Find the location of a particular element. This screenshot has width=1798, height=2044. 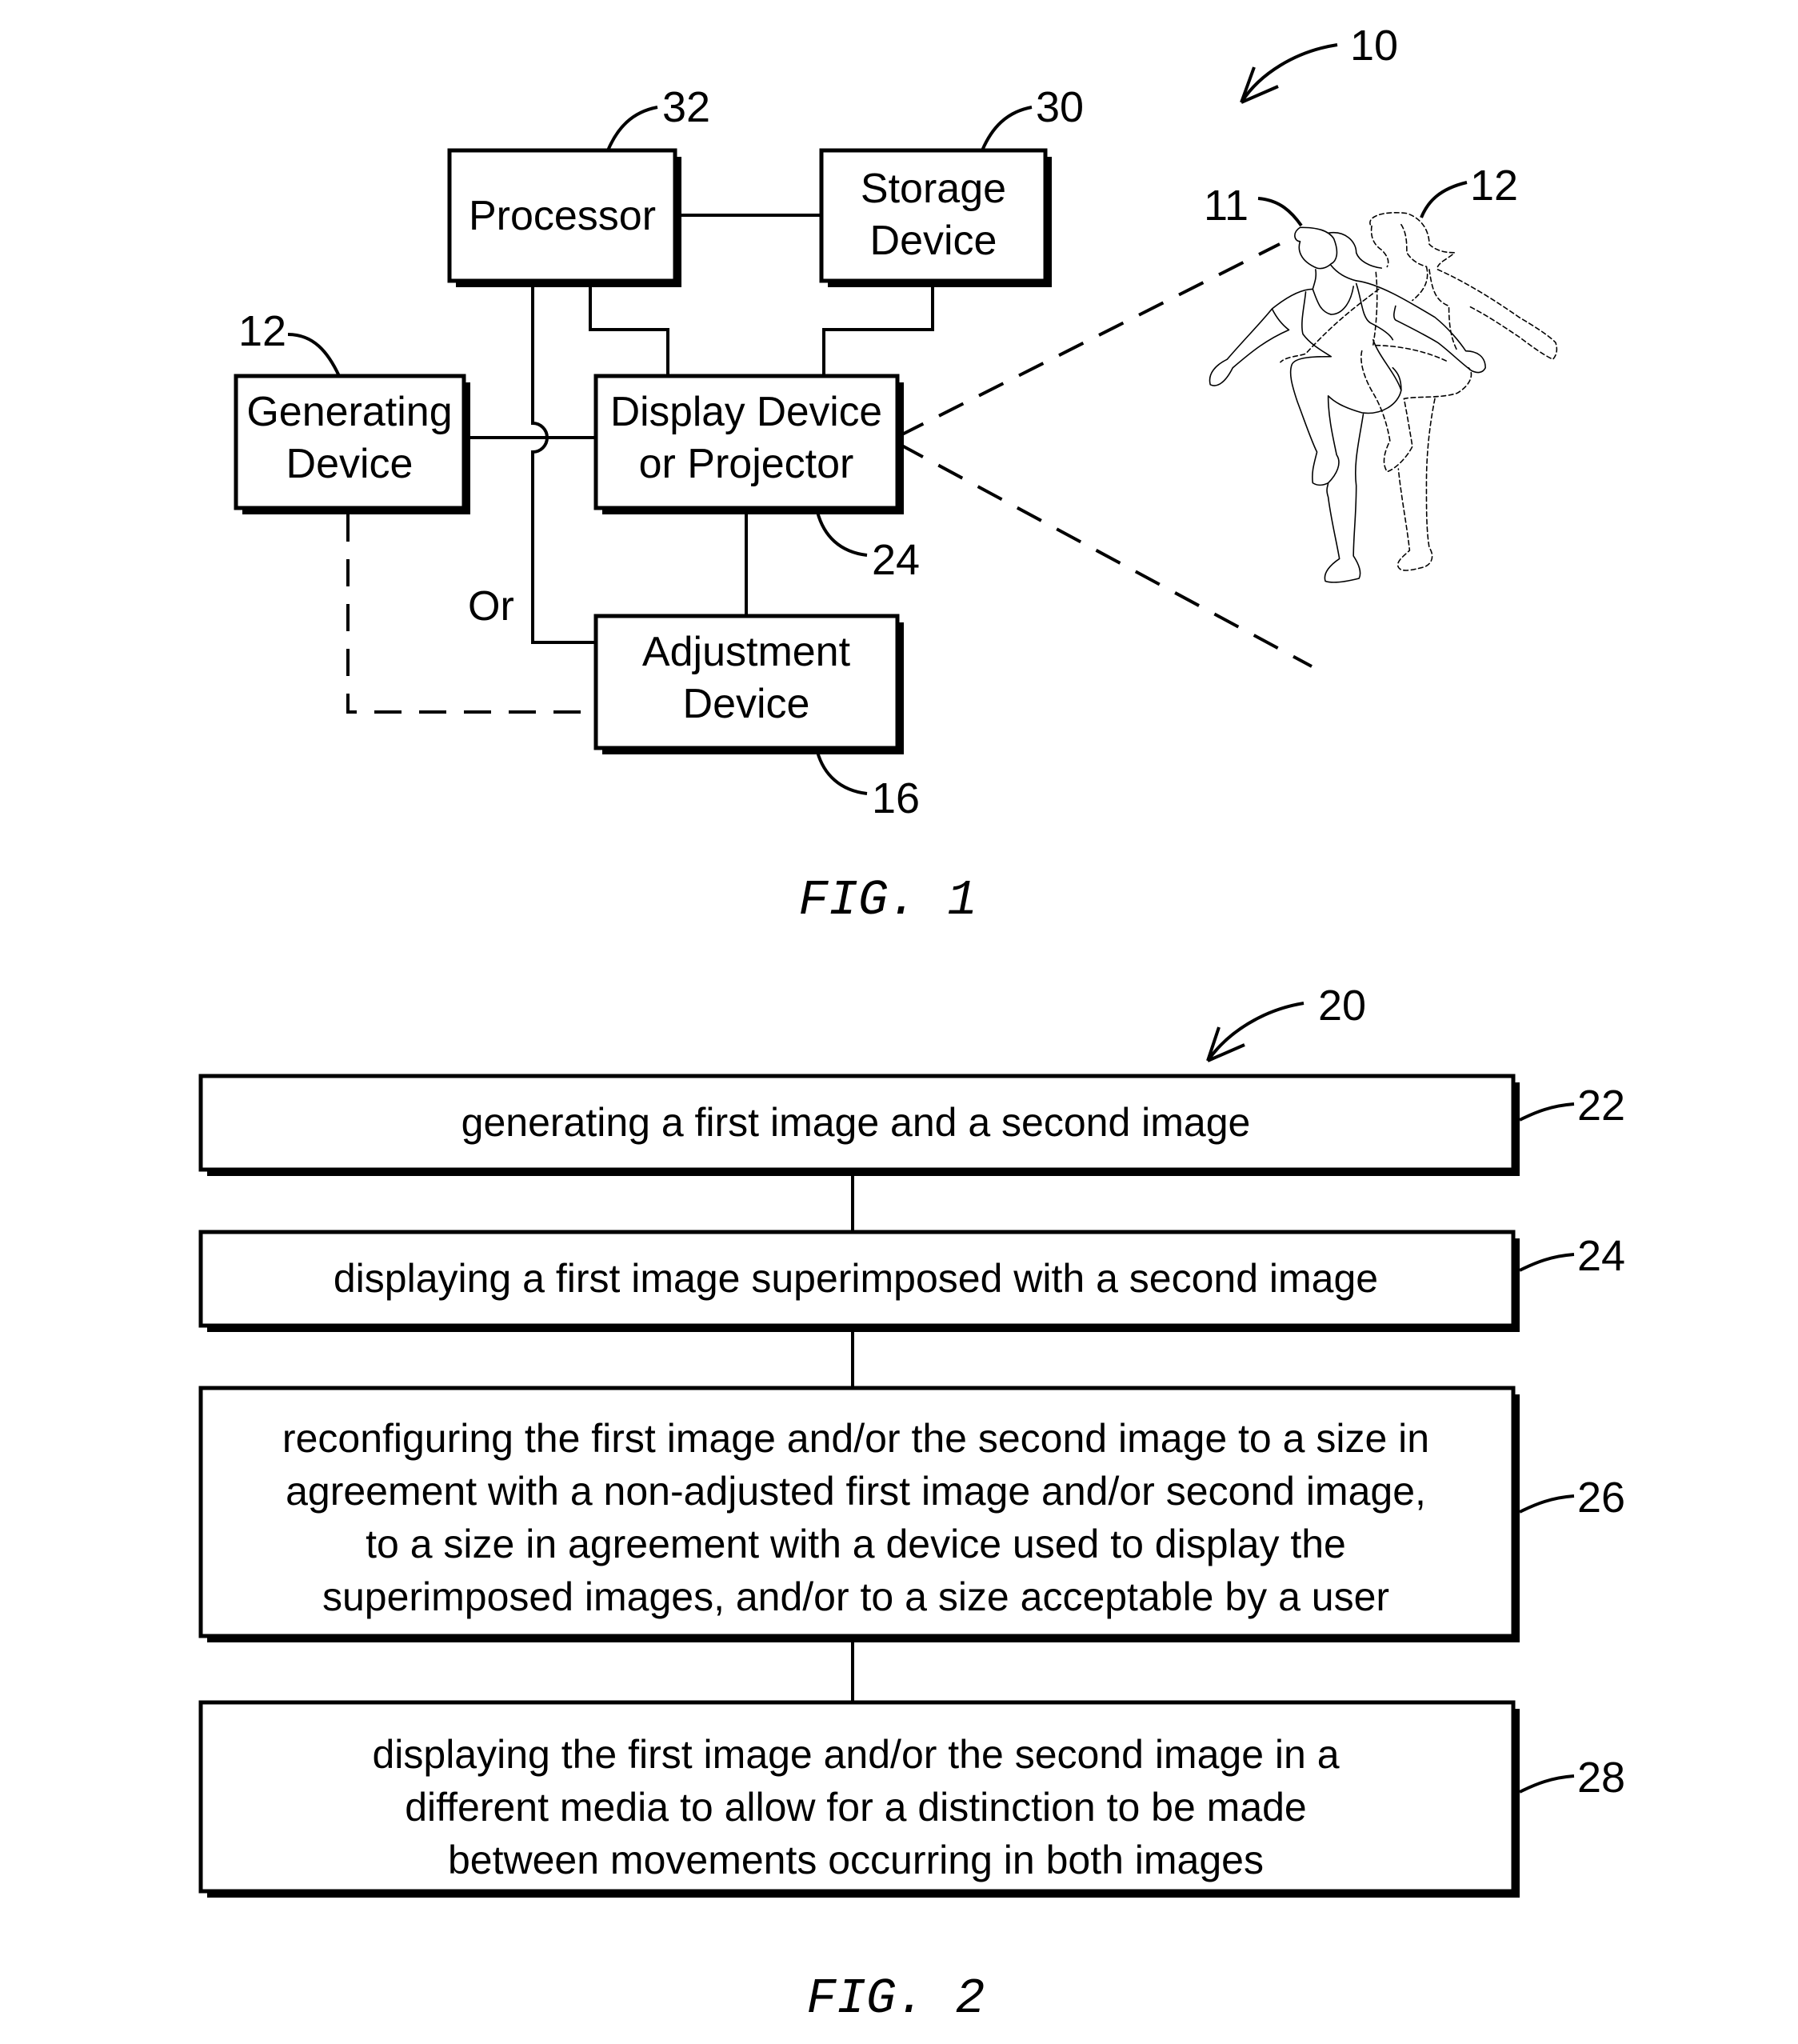

generating-label-line-2: Device is located at coordinates (350, 464).